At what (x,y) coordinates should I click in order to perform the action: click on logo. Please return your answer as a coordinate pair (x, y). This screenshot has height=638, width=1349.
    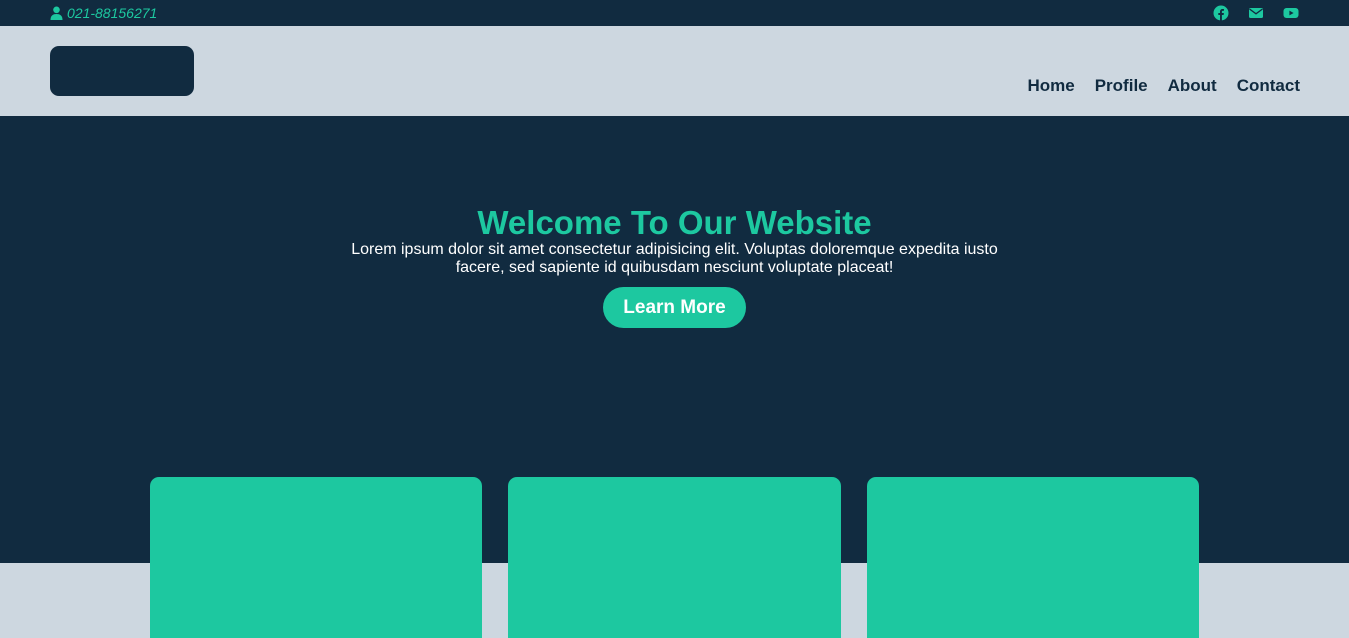
    Looking at the image, I should click on (122, 71).